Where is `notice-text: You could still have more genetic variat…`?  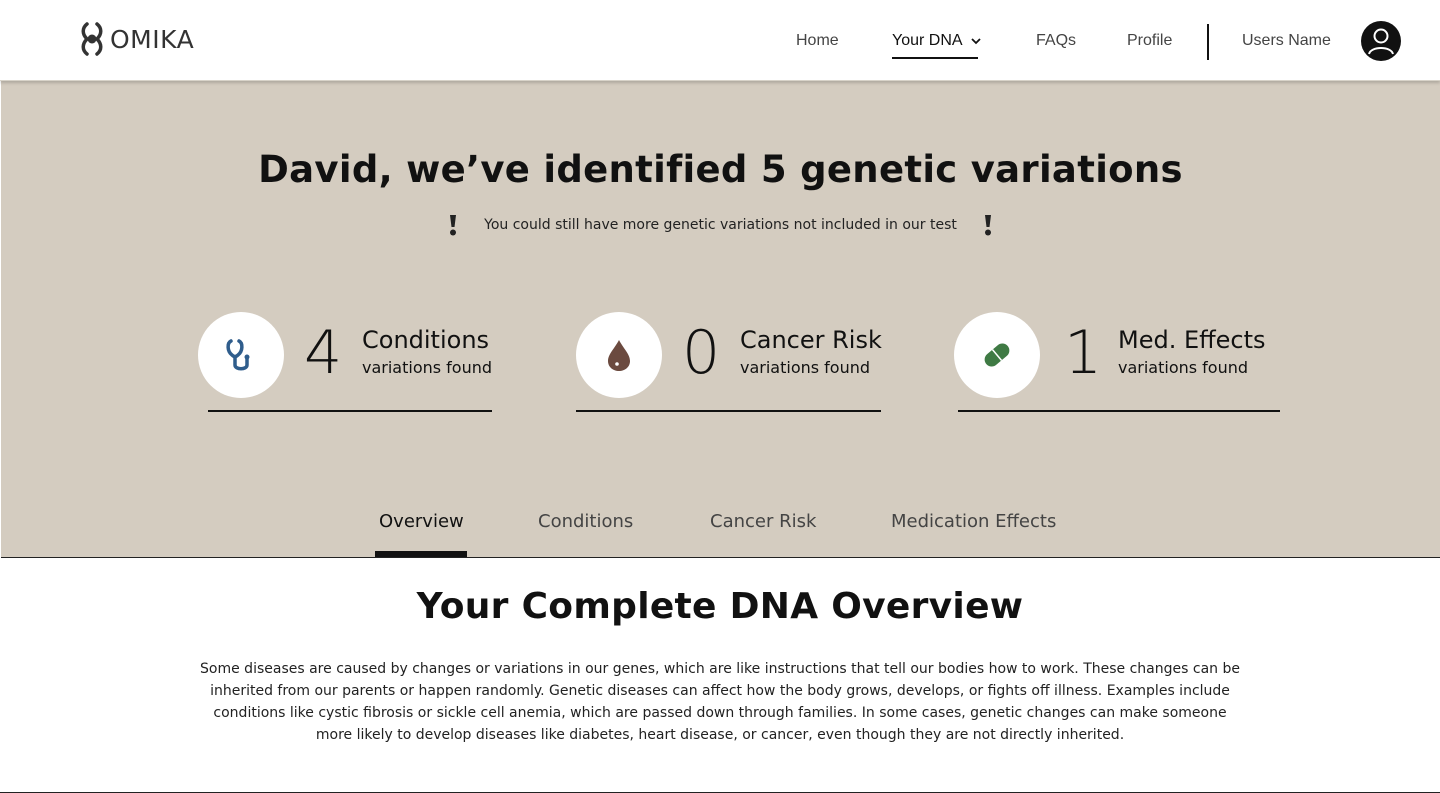 notice-text: You could still have more genetic variat… is located at coordinates (720, 225).